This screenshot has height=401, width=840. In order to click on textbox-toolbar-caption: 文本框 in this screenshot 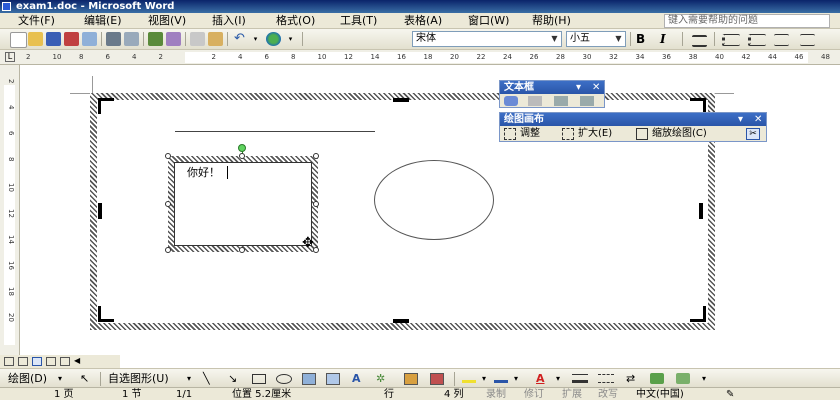, I will do `click(552, 87)`.